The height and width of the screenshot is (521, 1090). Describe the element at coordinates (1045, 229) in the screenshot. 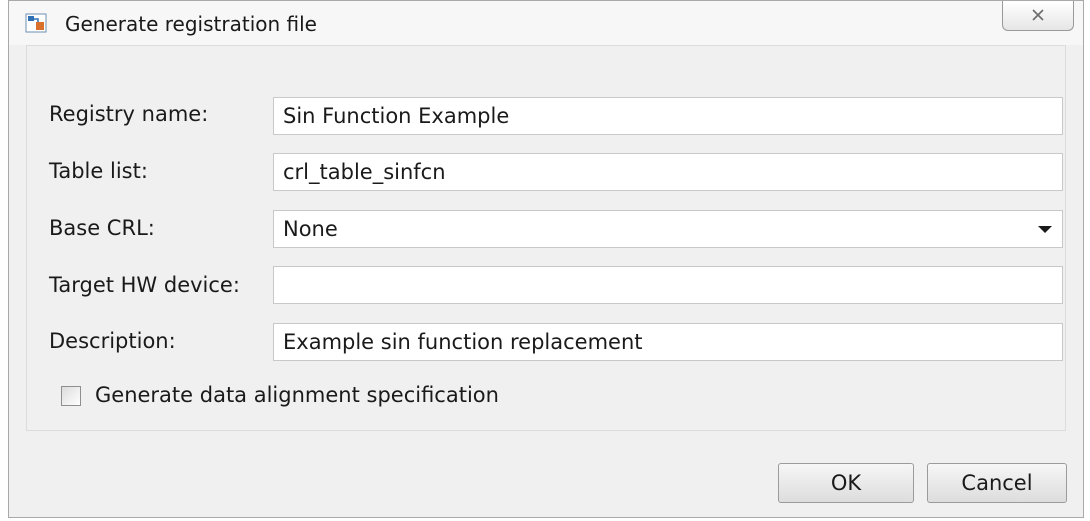

I see `chevron-down-icon` at that location.